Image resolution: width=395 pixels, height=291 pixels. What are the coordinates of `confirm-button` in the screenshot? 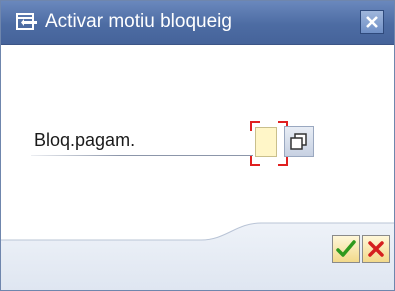 It's located at (346, 249).